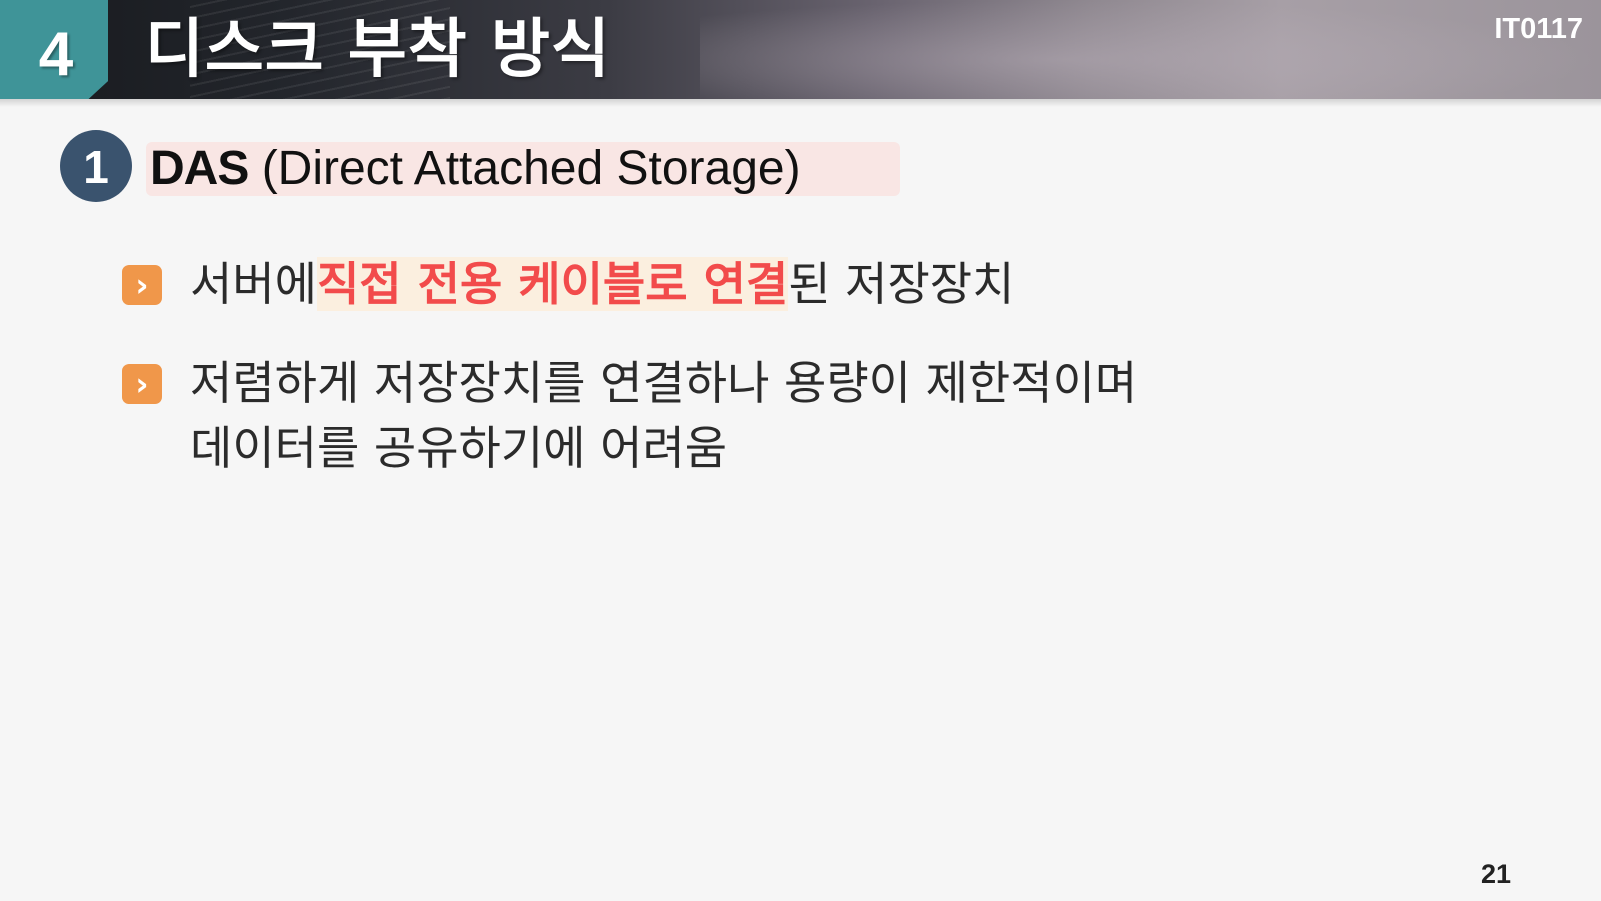  What do you see at coordinates (96, 166) in the screenshot?
I see `subsection-number-badge: 1` at bounding box center [96, 166].